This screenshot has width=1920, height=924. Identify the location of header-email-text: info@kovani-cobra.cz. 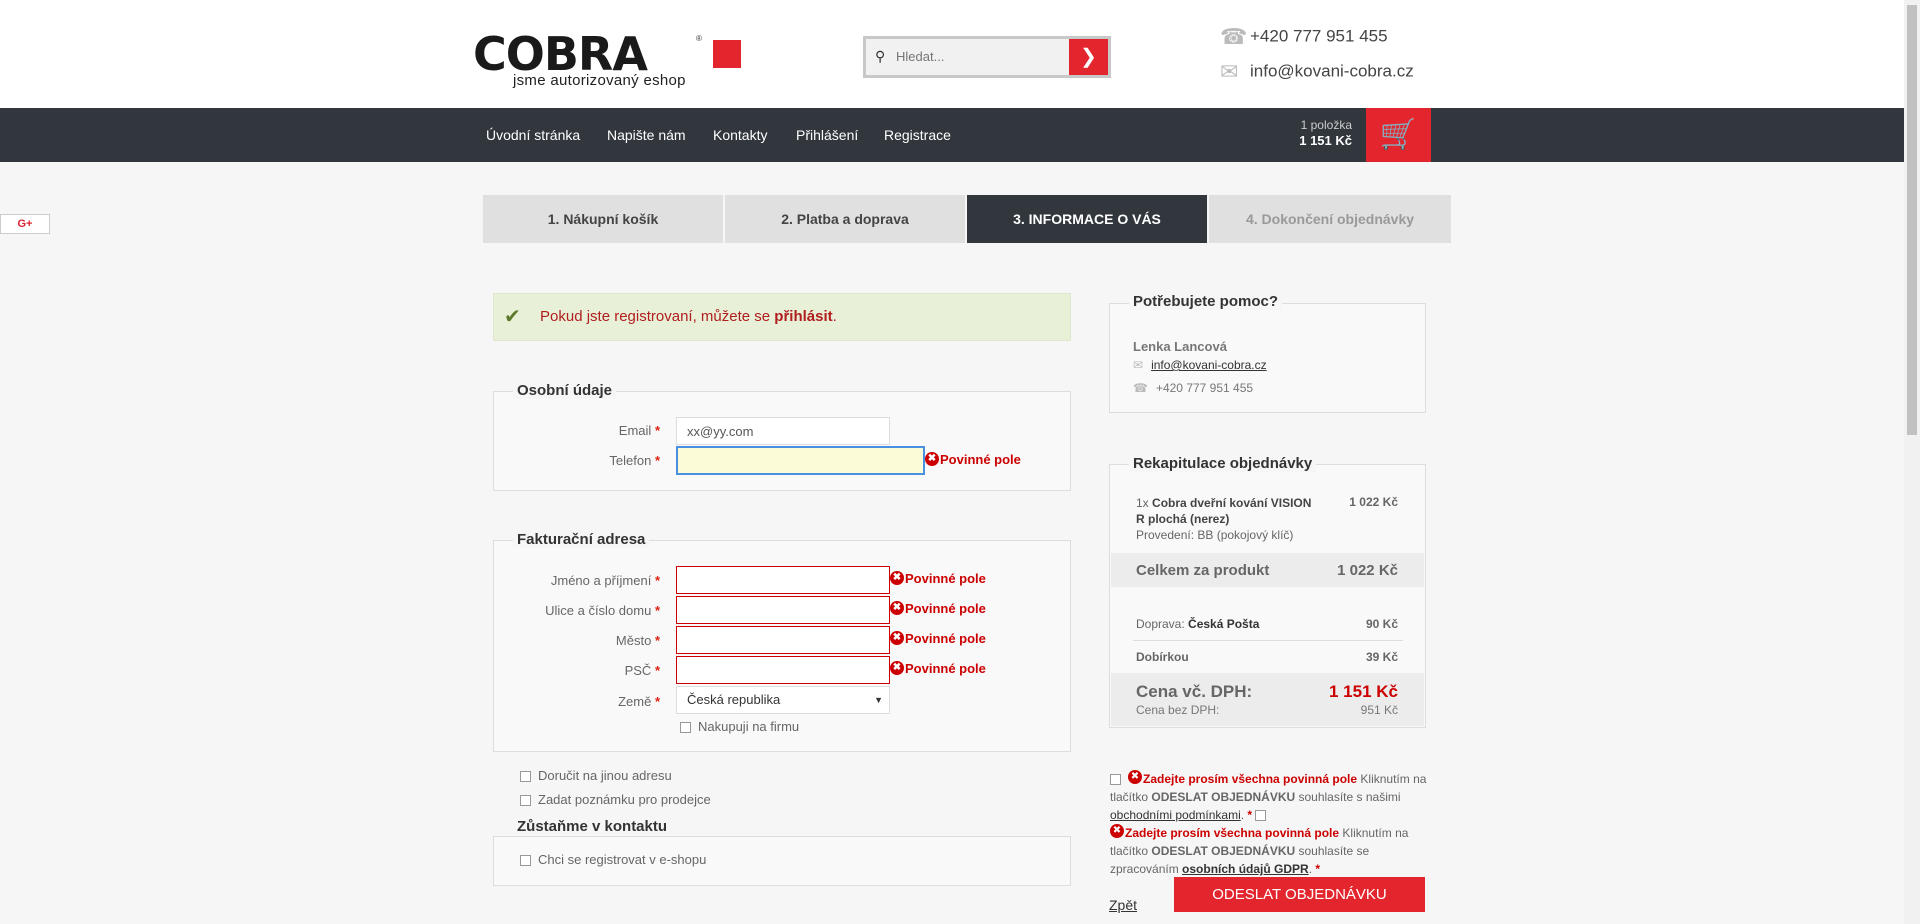
(1332, 71).